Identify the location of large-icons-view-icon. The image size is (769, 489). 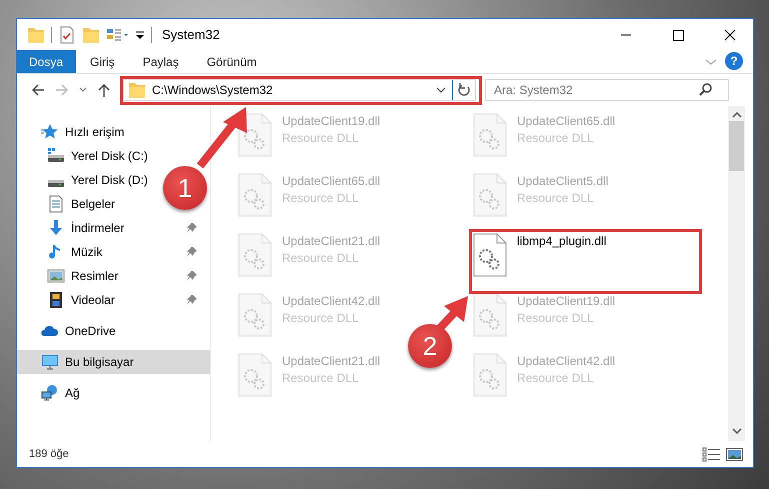
(734, 454).